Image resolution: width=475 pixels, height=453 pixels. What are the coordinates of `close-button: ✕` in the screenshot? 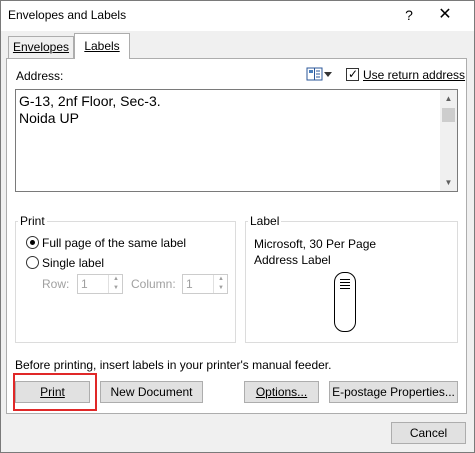 It's located at (445, 15).